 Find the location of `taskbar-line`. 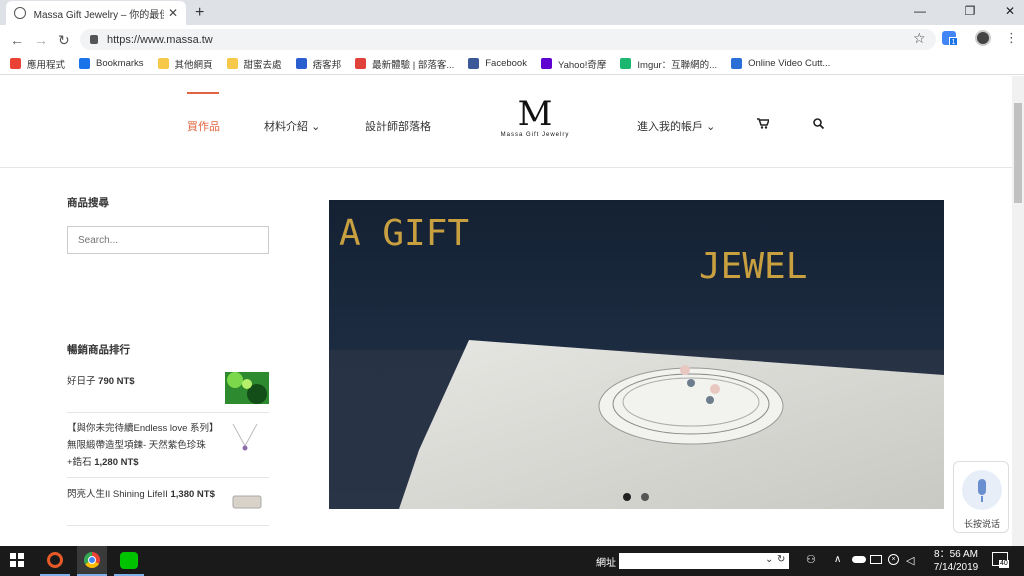

taskbar-line is located at coordinates (129, 561).